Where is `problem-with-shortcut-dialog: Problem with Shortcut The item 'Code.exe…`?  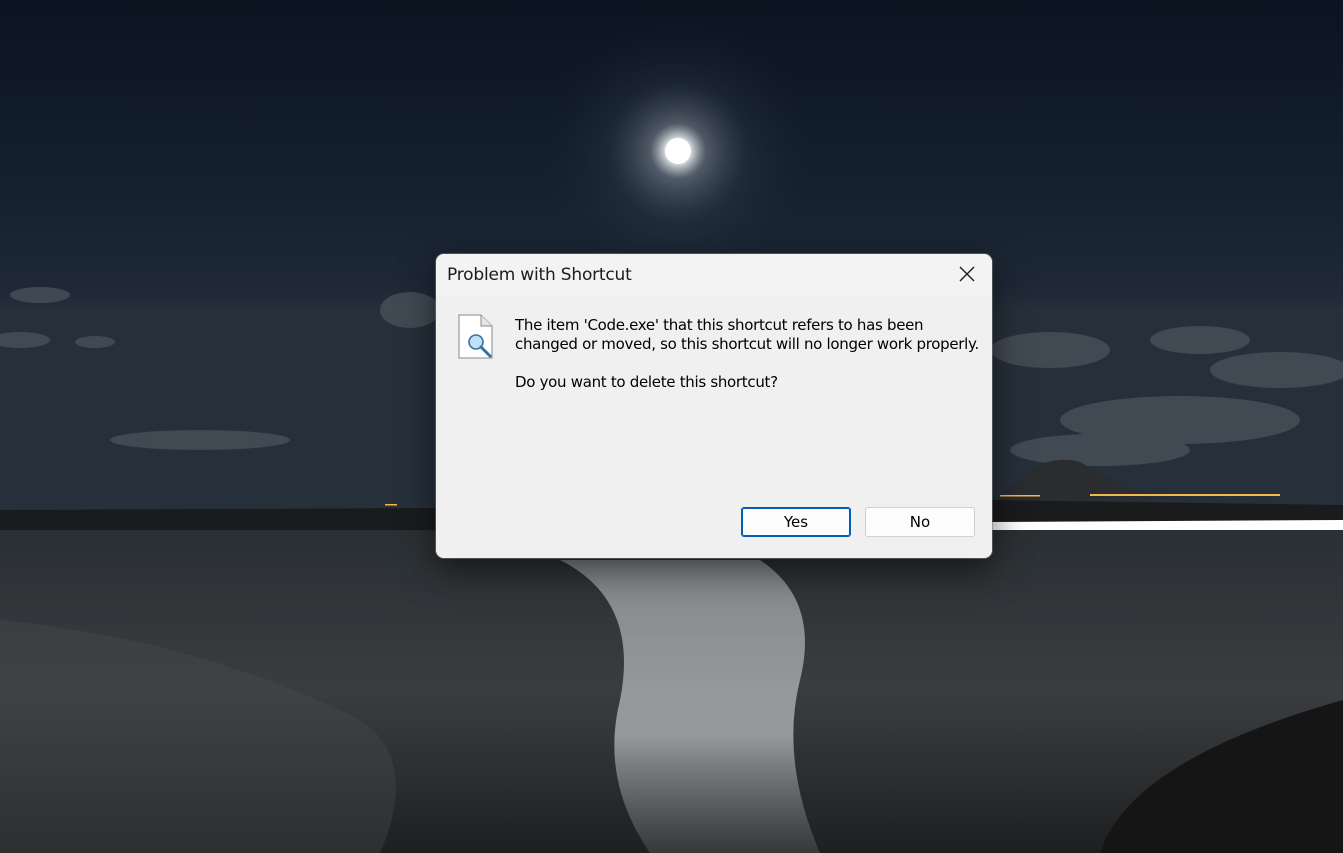 problem-with-shortcut-dialog: Problem with Shortcut The item 'Code.exe… is located at coordinates (714, 406).